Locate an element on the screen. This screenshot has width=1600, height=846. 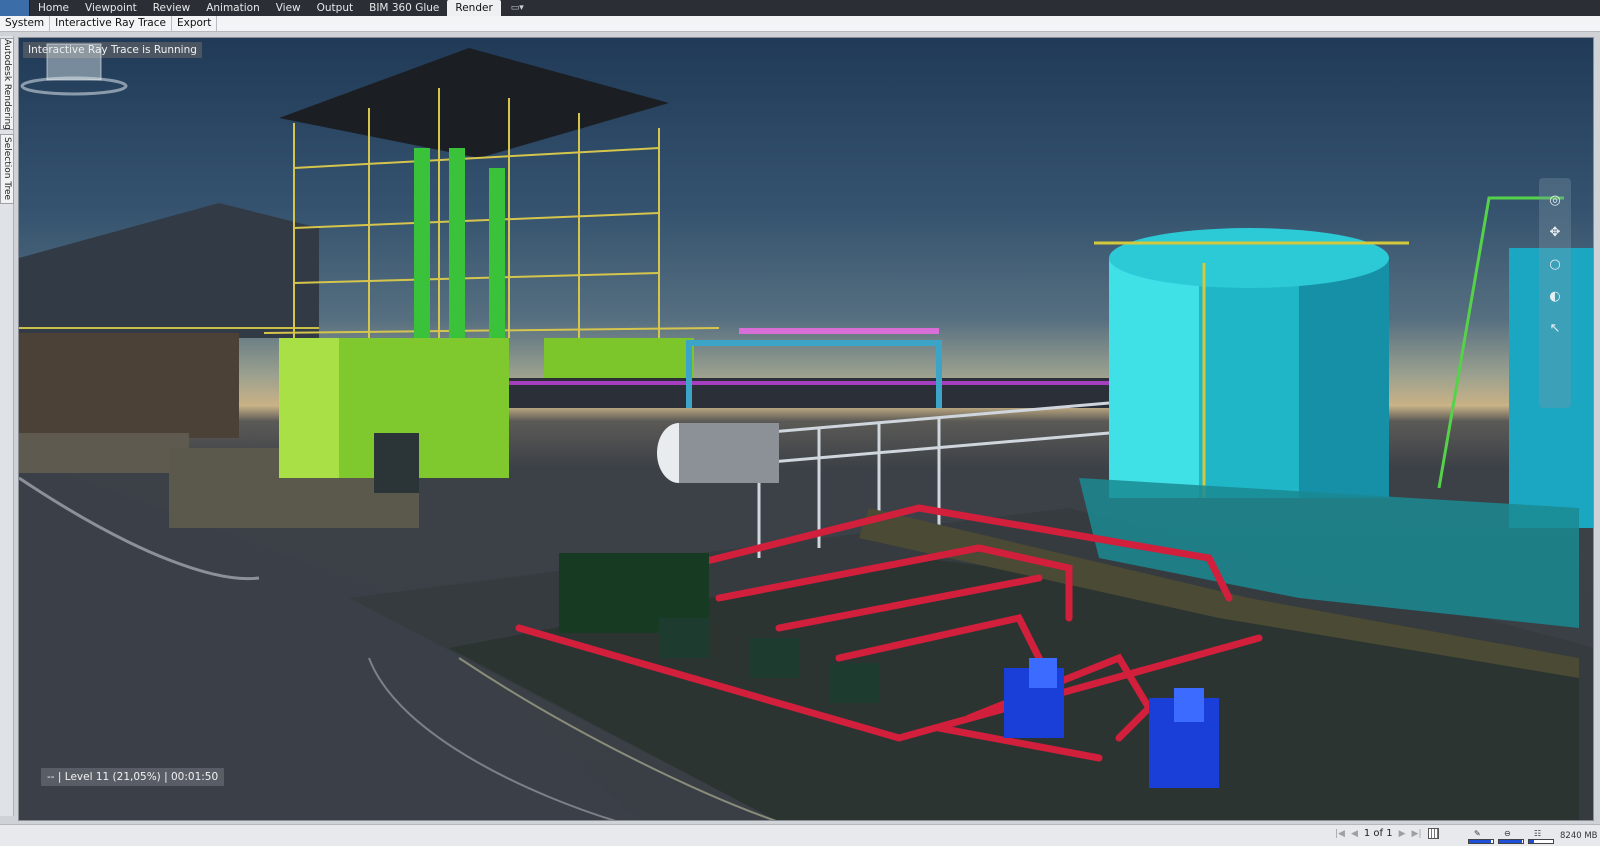
dock-tab-selection-tree: Selection Tree is located at coordinates (7, 169).